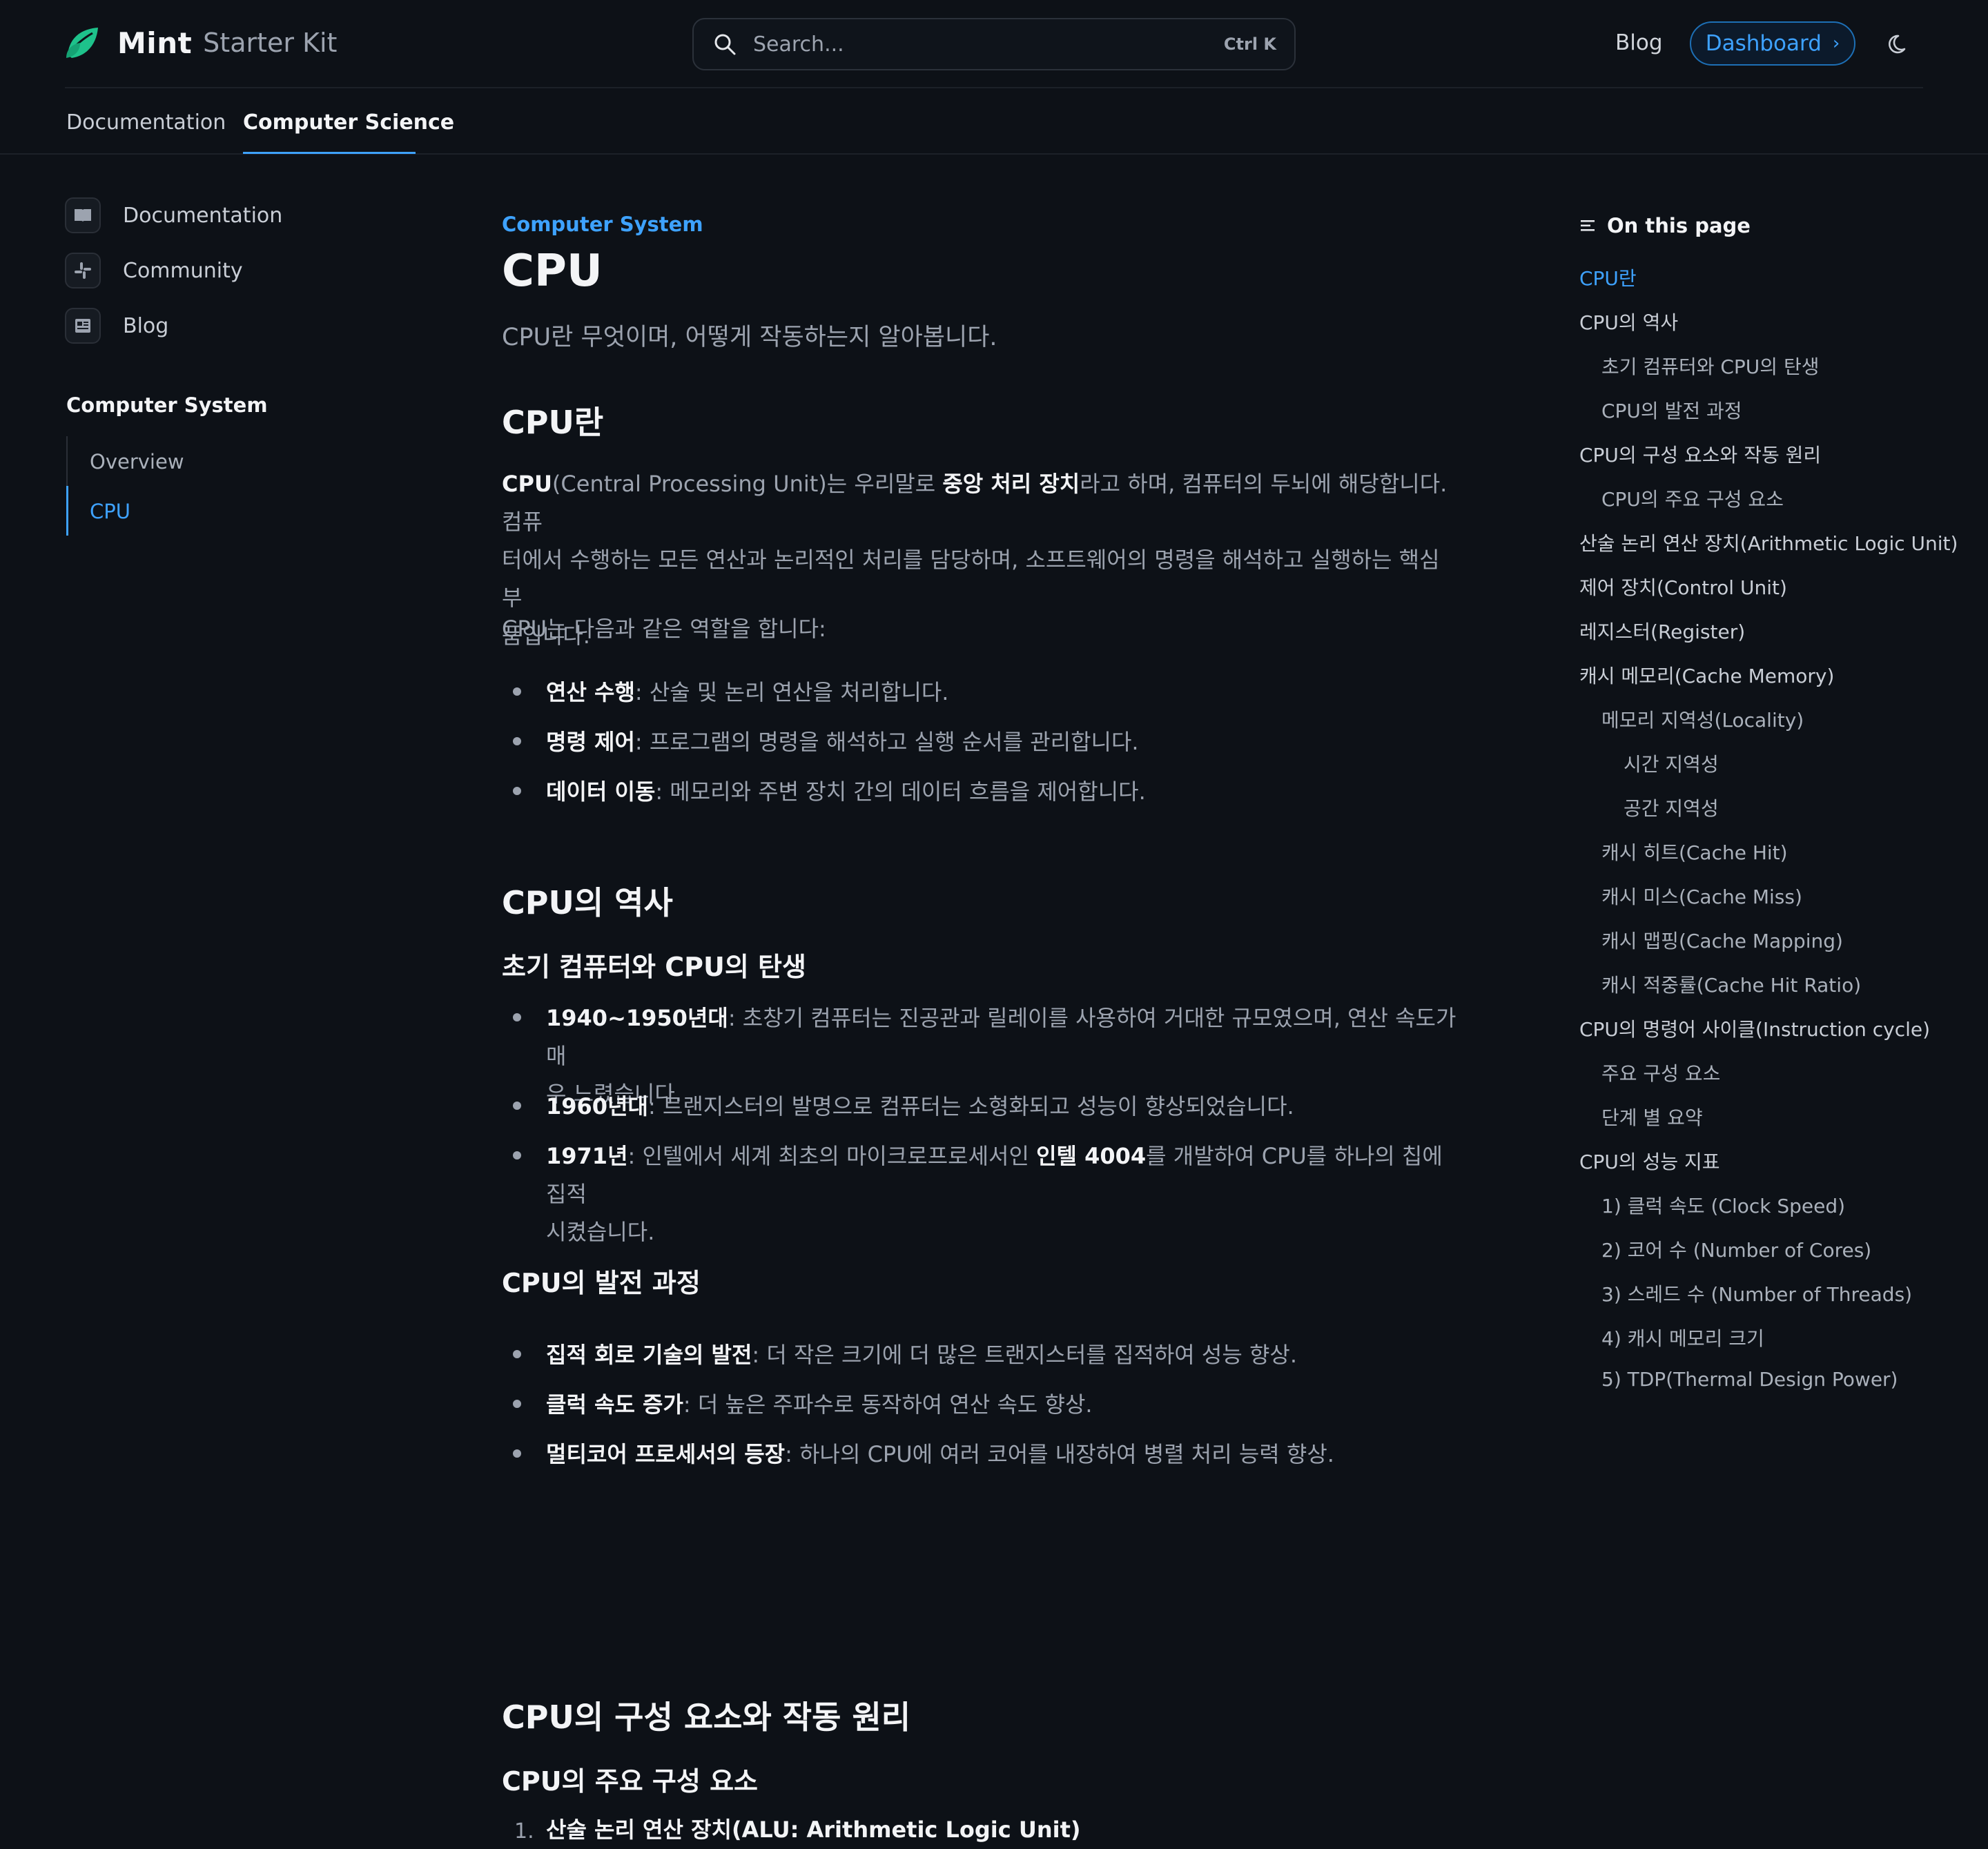 This screenshot has height=1849, width=1988. What do you see at coordinates (146, 325) in the screenshot?
I see `sidebar-link-label: Blog` at bounding box center [146, 325].